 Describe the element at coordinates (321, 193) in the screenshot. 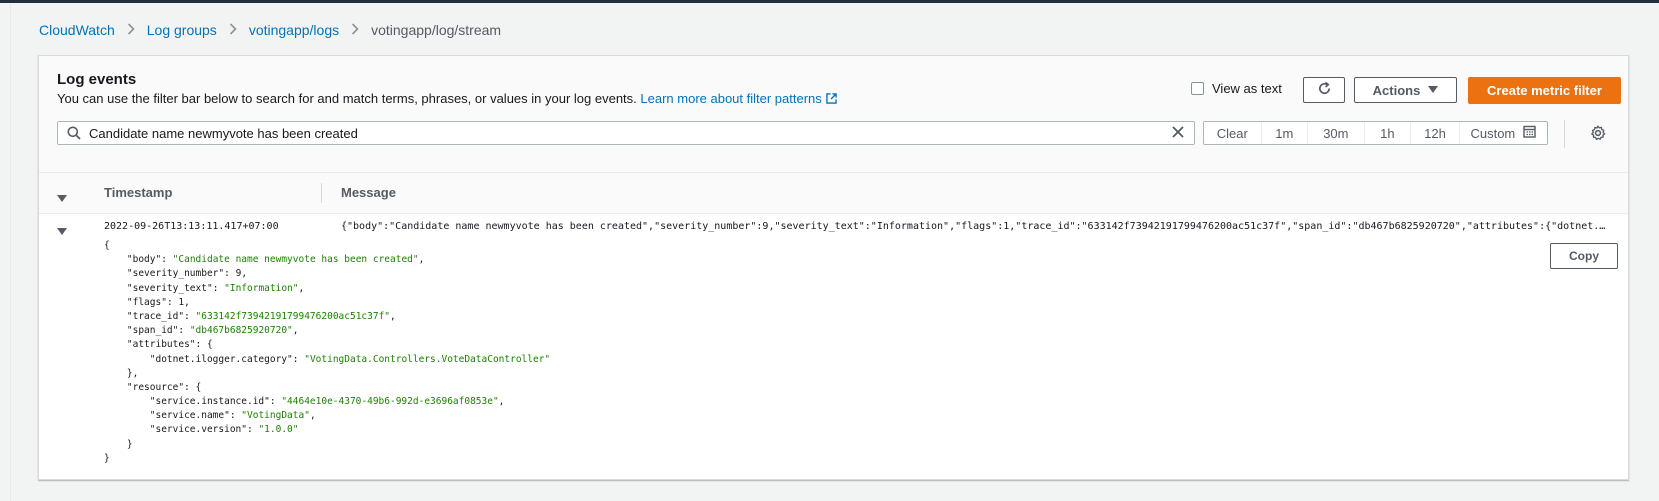

I see `column-divider` at that location.